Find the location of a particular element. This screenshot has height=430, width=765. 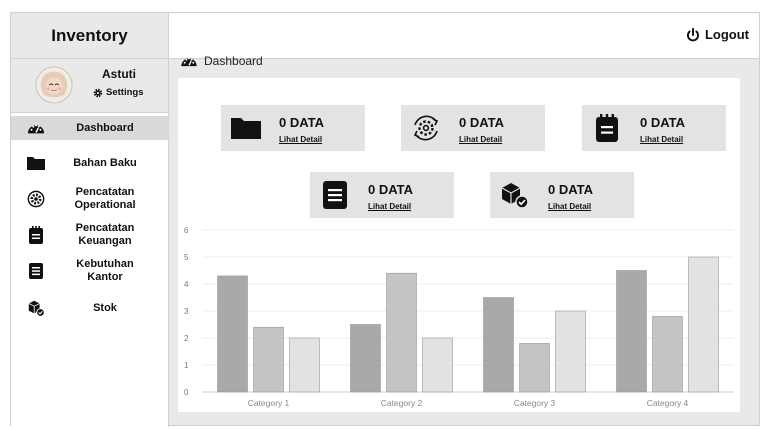

sidebar-item-label: Pencatatan Operational is located at coordinates (105, 198).